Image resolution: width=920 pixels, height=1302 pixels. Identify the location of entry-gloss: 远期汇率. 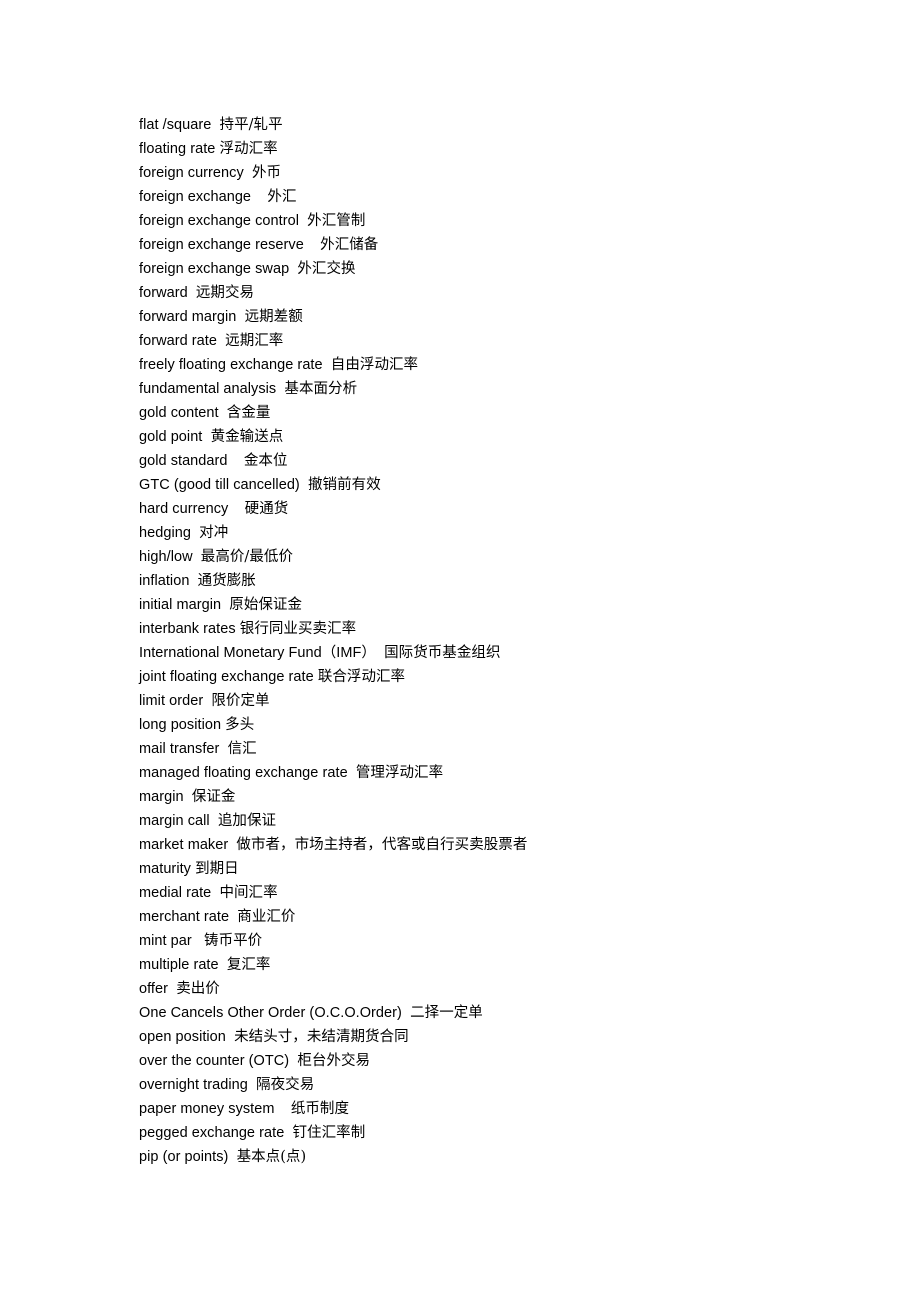
(254, 341).